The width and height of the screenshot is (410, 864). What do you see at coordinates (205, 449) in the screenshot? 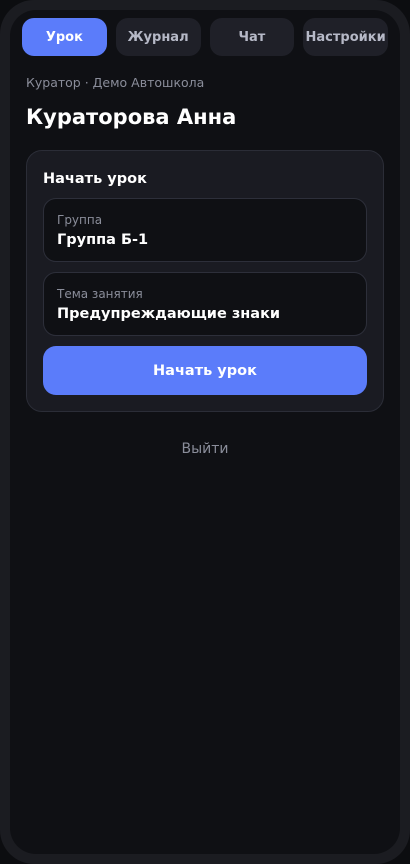
I see `logout-link: Выйти` at bounding box center [205, 449].